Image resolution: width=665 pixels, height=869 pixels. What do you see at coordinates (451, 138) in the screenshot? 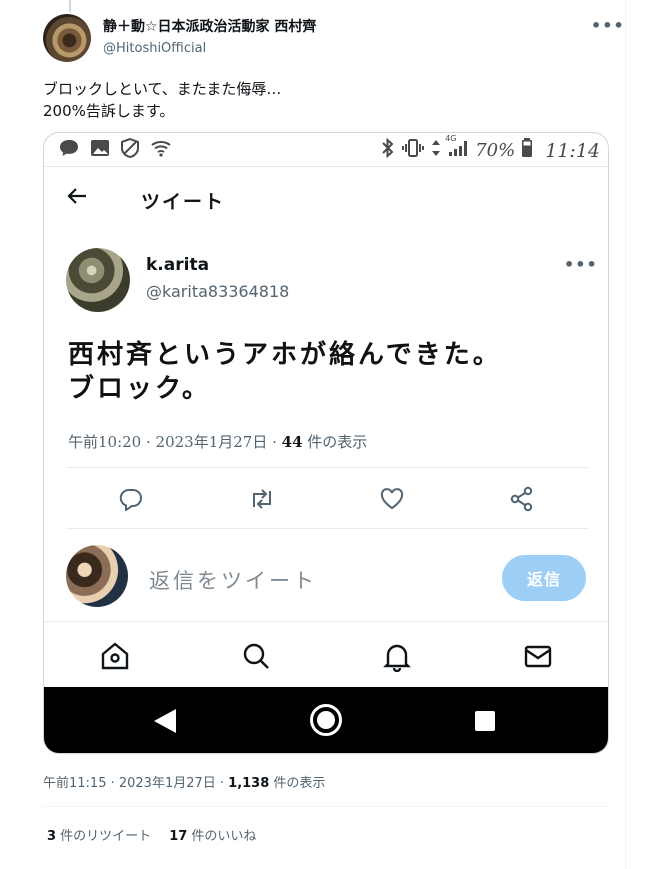
I see `network-type-label: 4G` at bounding box center [451, 138].